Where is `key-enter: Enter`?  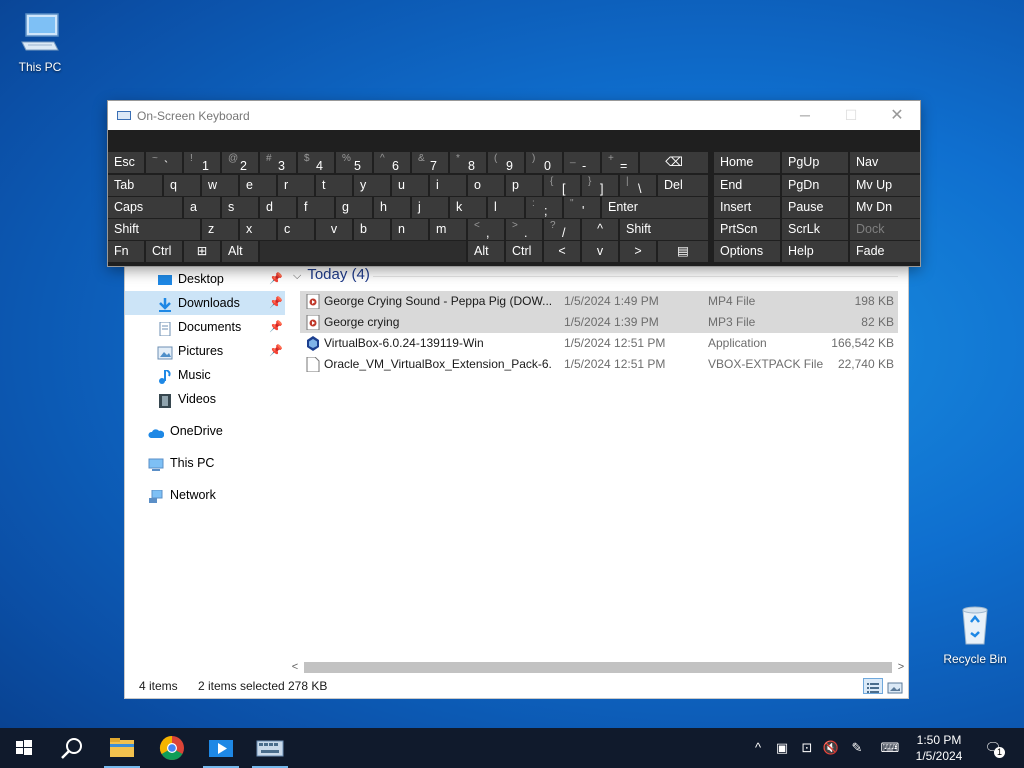 key-enter: Enter is located at coordinates (655, 207).